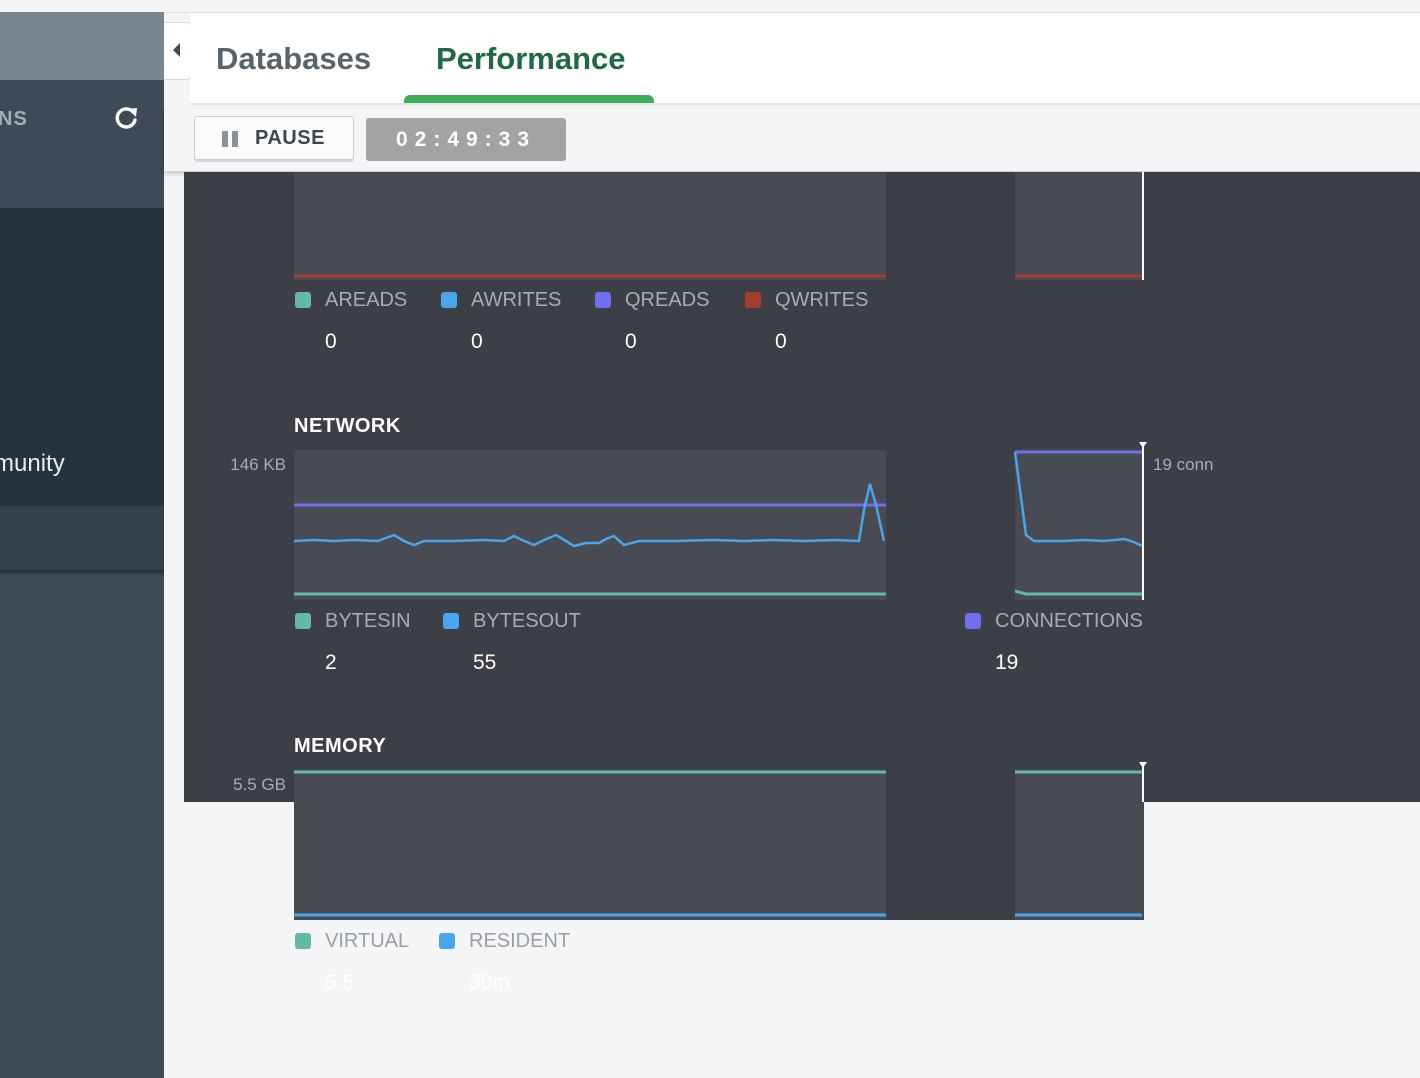  I want to click on series-line-bytesin-latest, so click(1078, 592).